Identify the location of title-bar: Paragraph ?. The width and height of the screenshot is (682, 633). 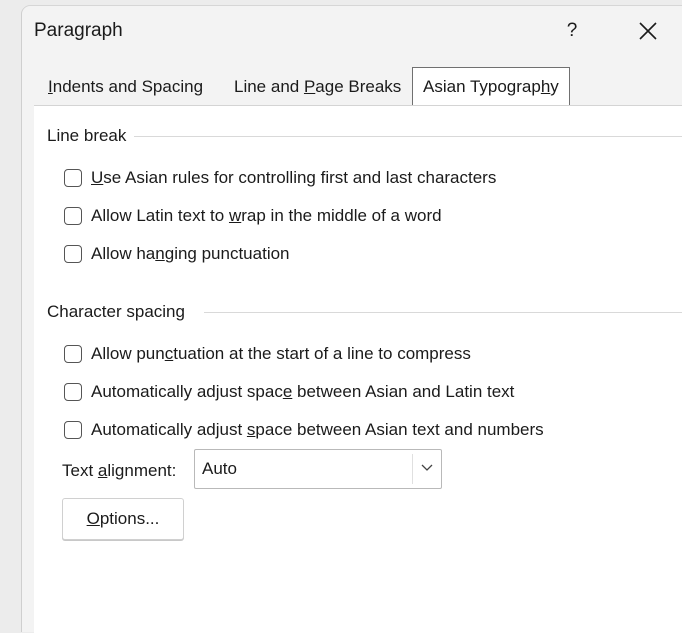
(352, 30).